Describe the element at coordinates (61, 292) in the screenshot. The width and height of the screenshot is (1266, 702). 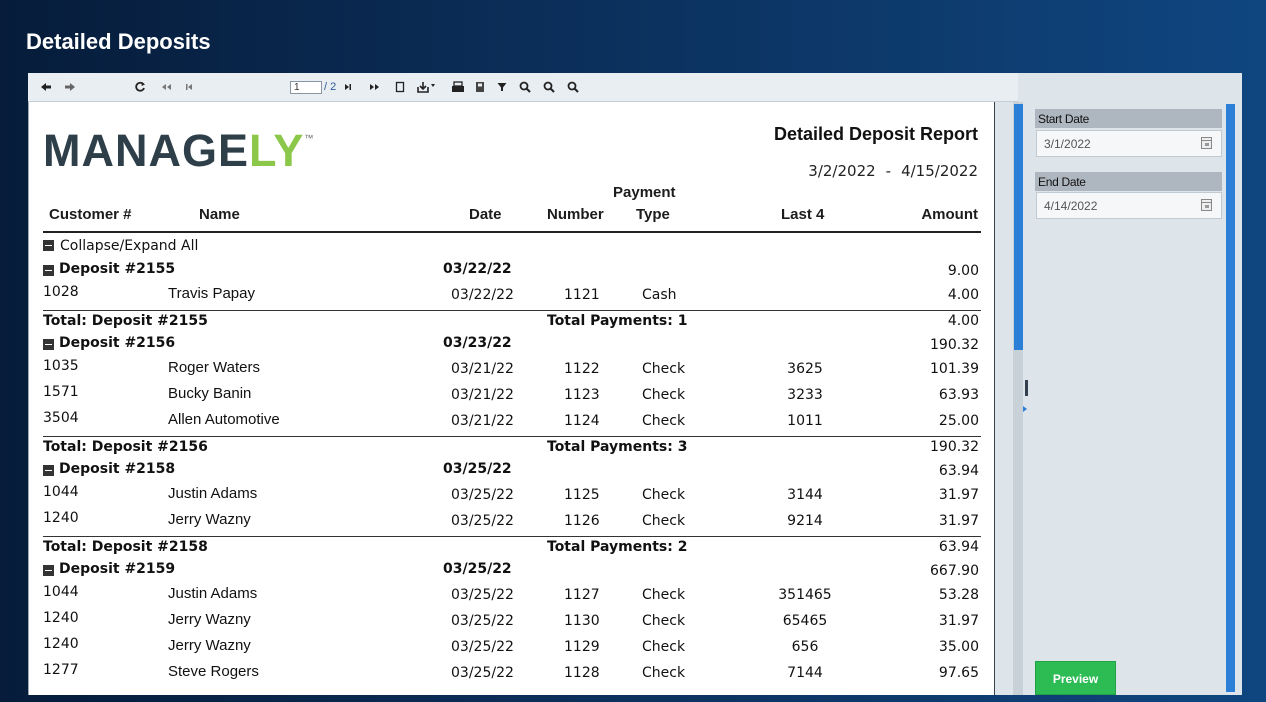
I see `customer-number: 1028` at that location.